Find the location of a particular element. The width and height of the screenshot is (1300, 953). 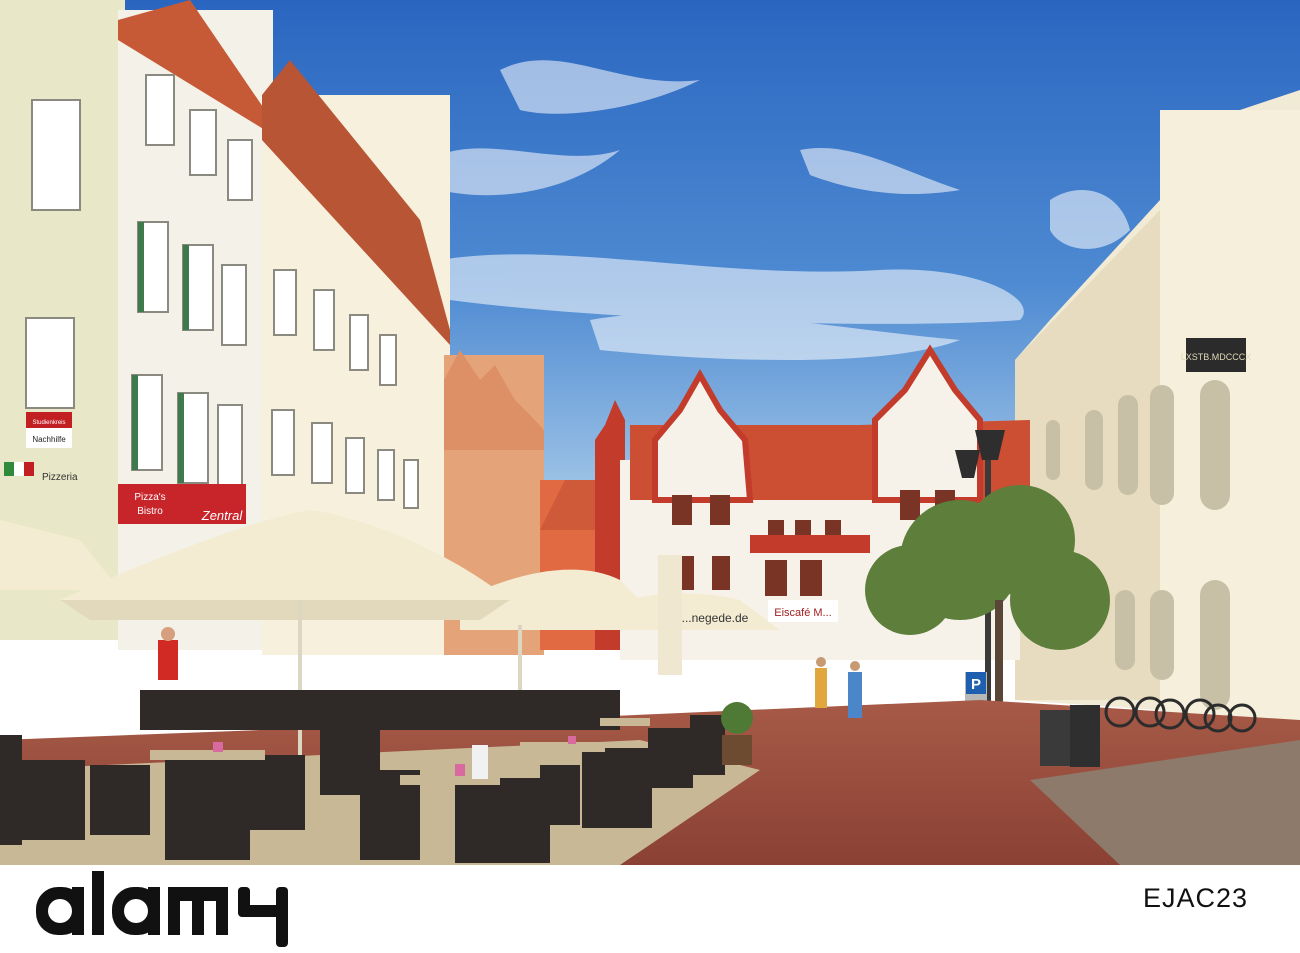

pizza-sign-line1: Pizza's is located at coordinates (149, 497).